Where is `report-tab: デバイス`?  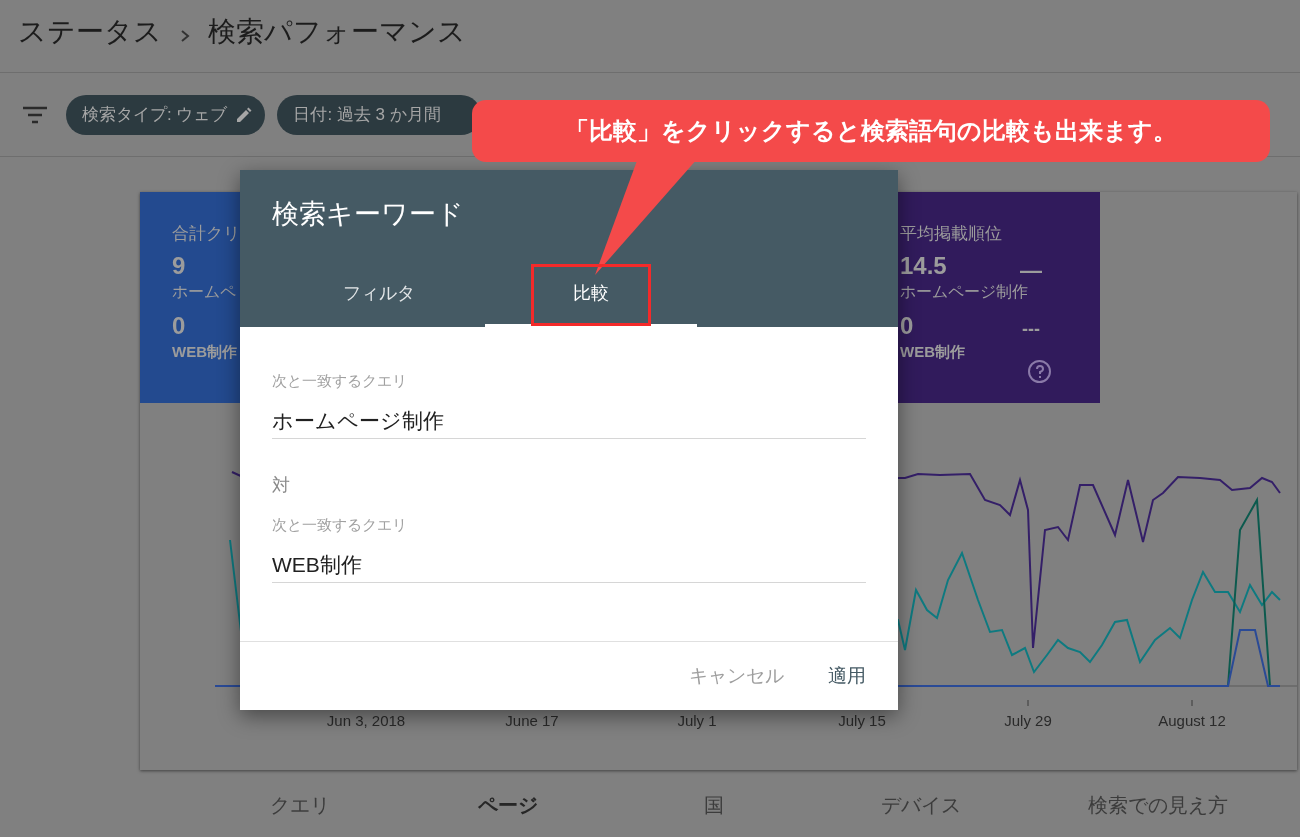 report-tab: デバイス is located at coordinates (921, 805).